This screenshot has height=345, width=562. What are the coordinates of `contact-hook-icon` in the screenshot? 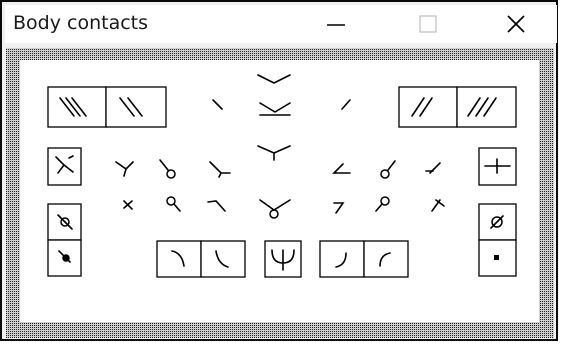 It's located at (438, 205).